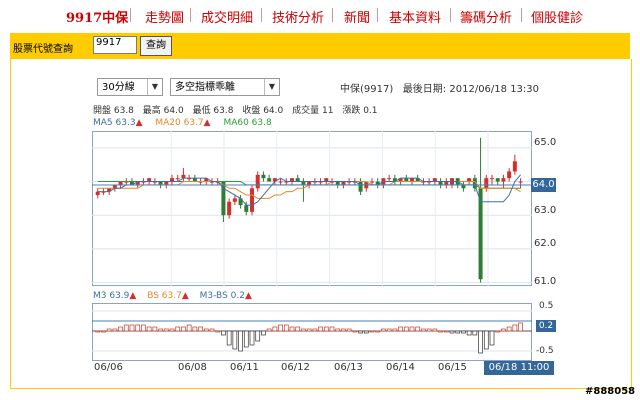 This screenshot has height=400, width=640. I want to click on price-change: 漲跌 0.1, so click(360, 111).